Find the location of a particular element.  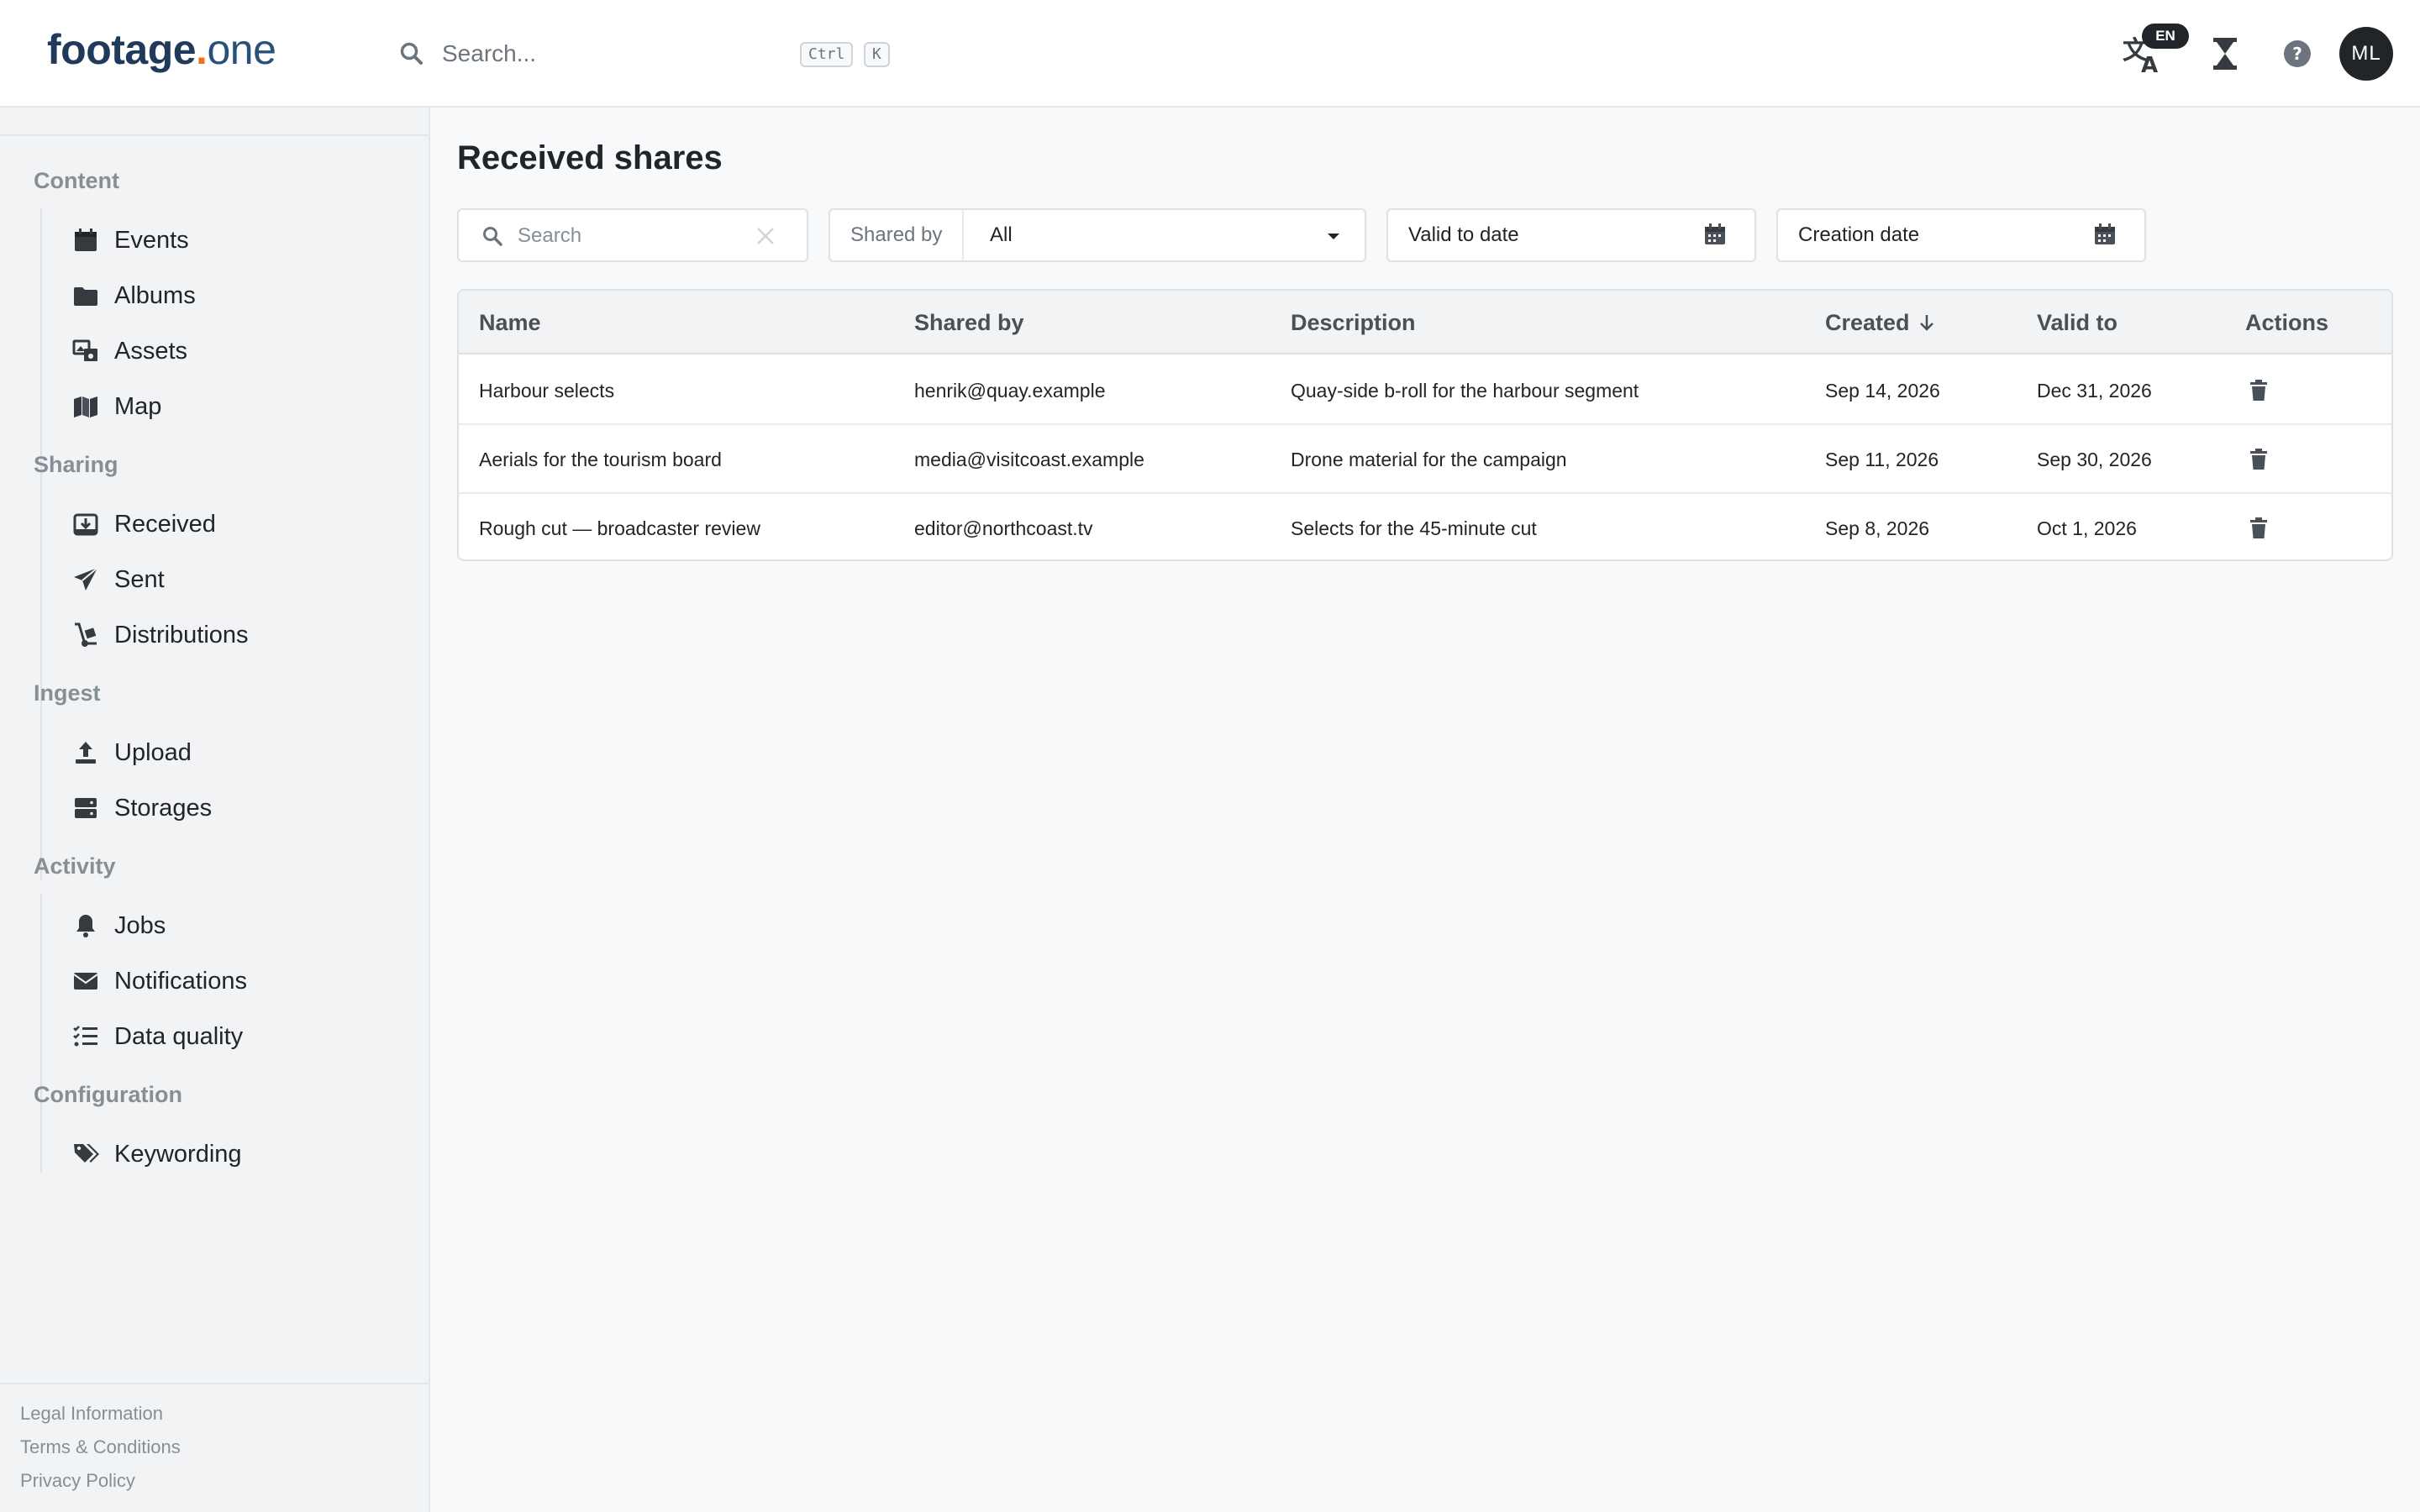

sidebar-item-assets: Assets is located at coordinates (240, 351).